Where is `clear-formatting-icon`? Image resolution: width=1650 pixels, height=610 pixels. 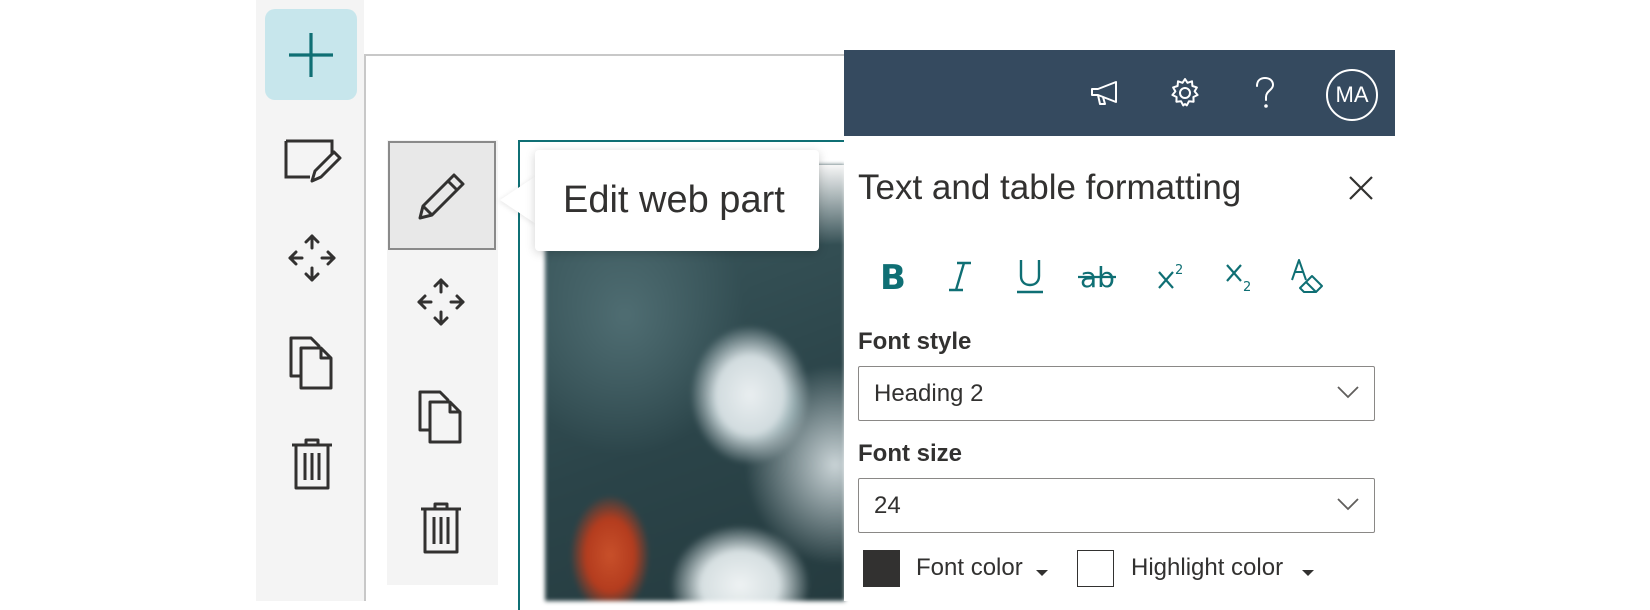 clear-formatting-icon is located at coordinates (1307, 276).